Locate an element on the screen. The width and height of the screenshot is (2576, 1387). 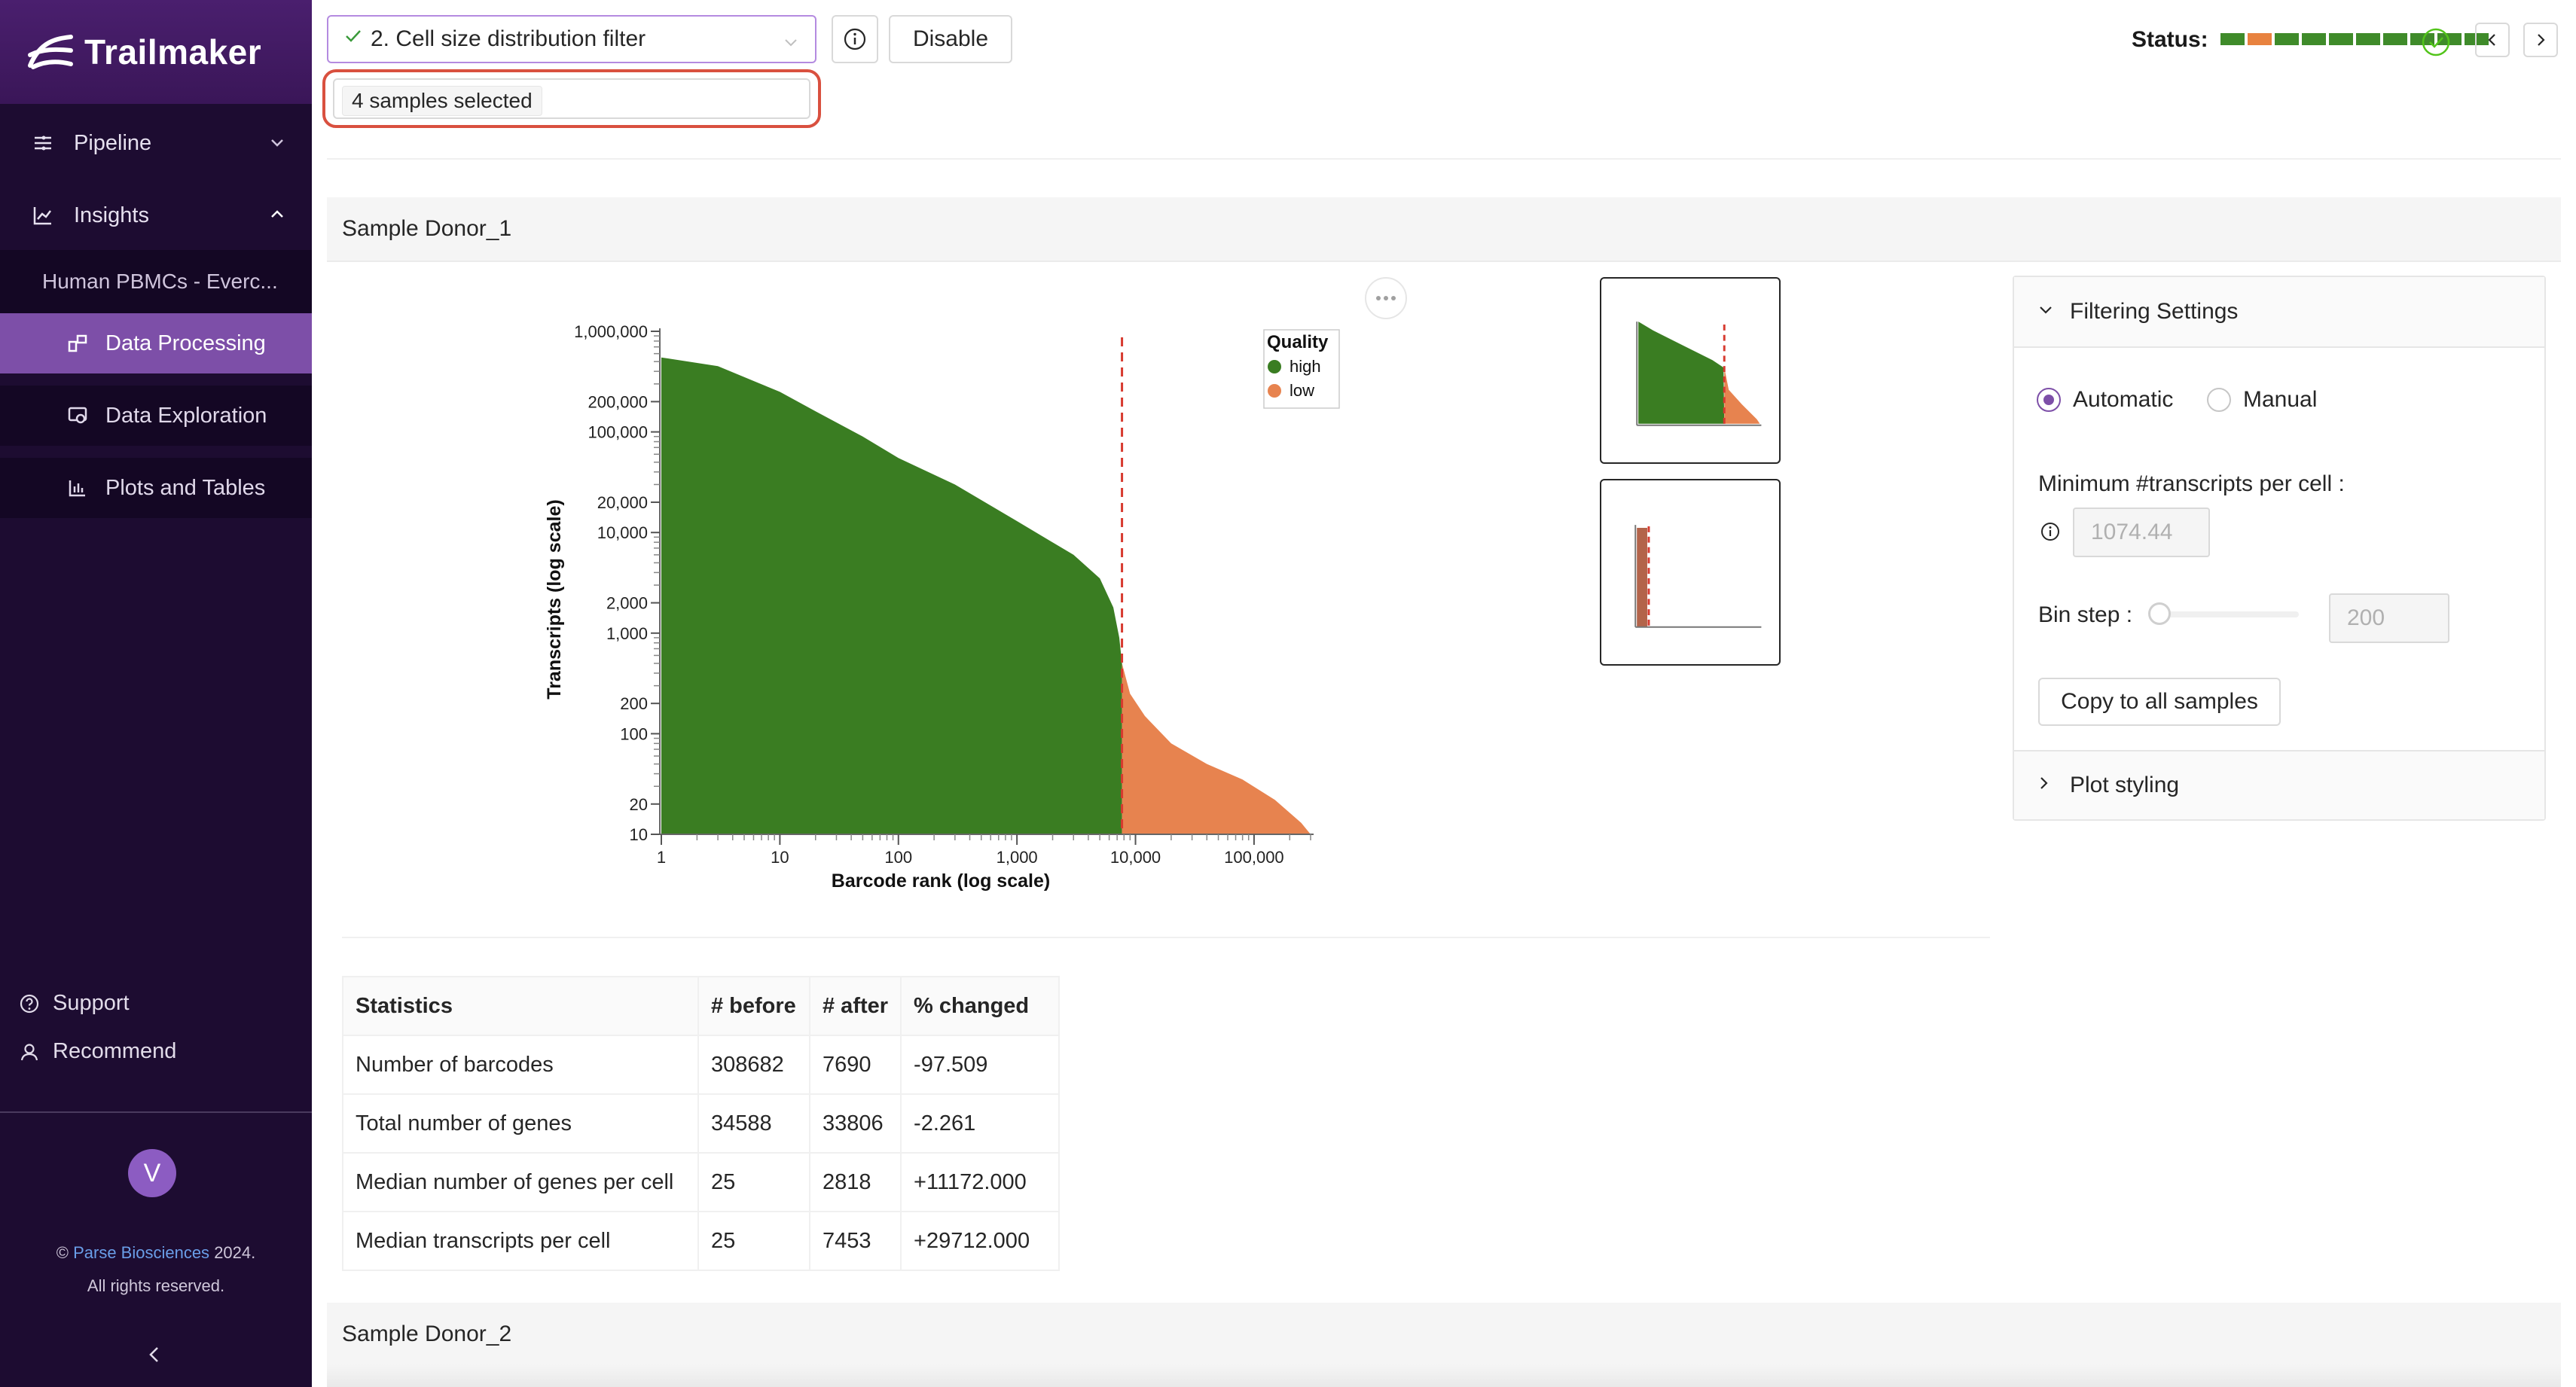
recommend-link: Recommend is located at coordinates (97, 1051).